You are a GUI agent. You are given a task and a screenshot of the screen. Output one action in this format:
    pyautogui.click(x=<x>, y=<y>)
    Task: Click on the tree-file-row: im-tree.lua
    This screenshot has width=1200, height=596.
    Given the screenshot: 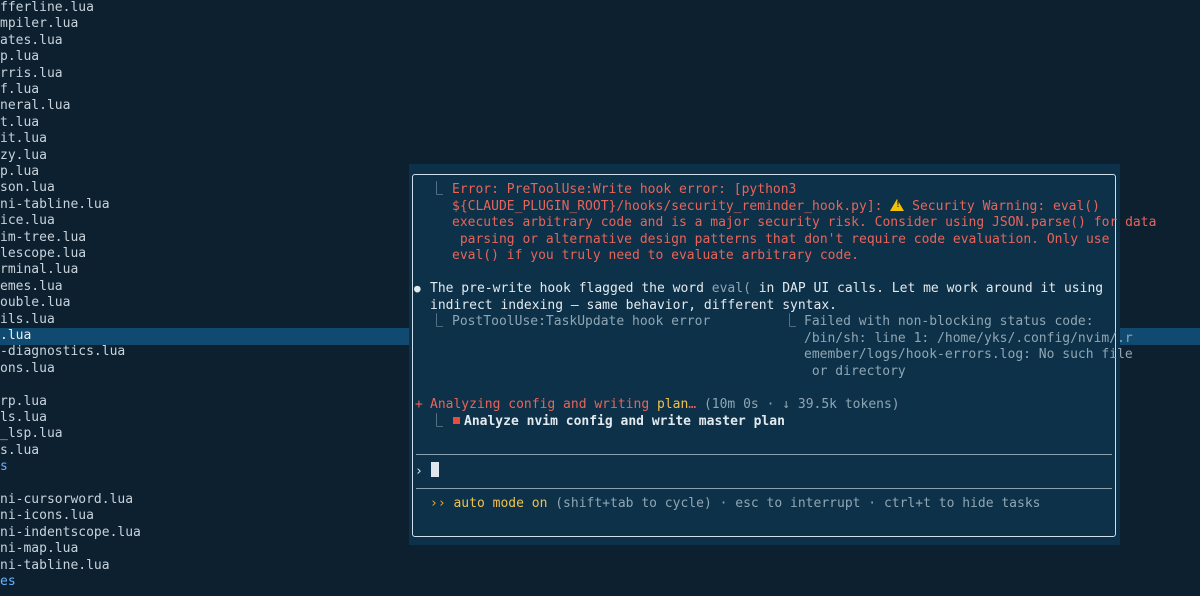 What is the action you would take?
    pyautogui.click(x=43, y=238)
    